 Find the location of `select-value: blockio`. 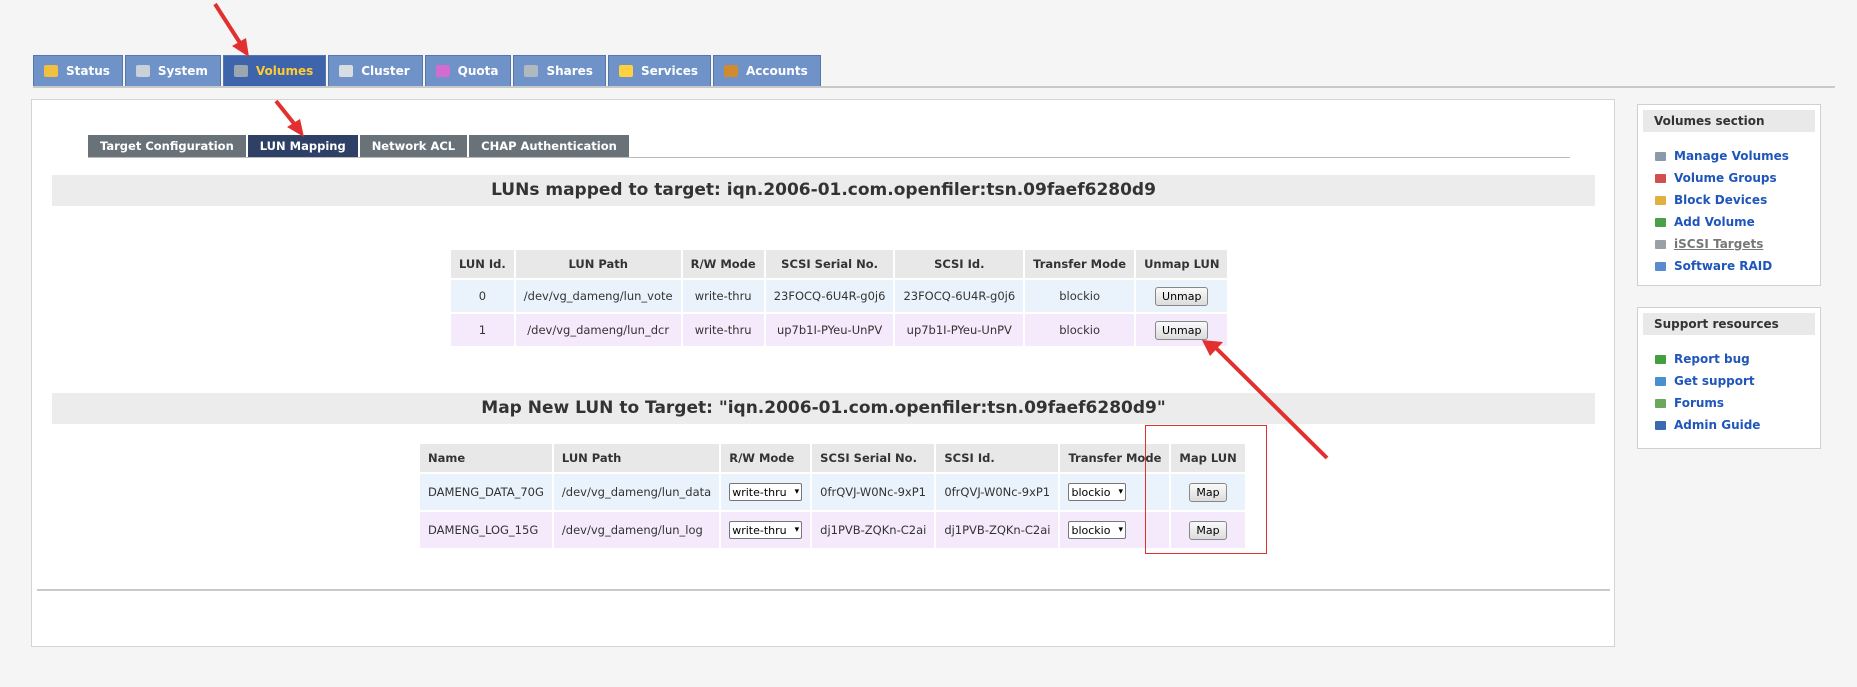

select-value: blockio is located at coordinates (1091, 492).